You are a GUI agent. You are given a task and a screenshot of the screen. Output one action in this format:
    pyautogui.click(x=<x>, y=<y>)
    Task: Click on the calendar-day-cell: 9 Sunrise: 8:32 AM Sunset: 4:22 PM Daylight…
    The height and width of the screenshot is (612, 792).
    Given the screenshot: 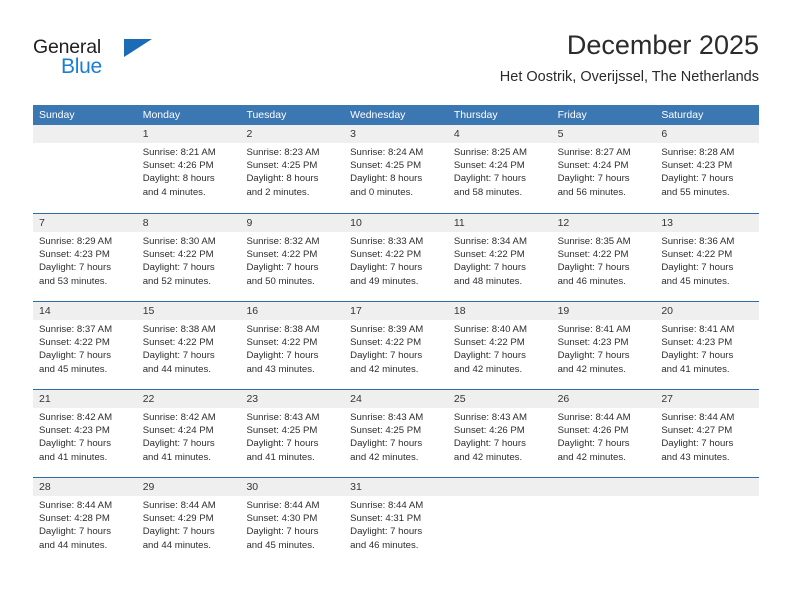 What is the action you would take?
    pyautogui.click(x=292, y=257)
    